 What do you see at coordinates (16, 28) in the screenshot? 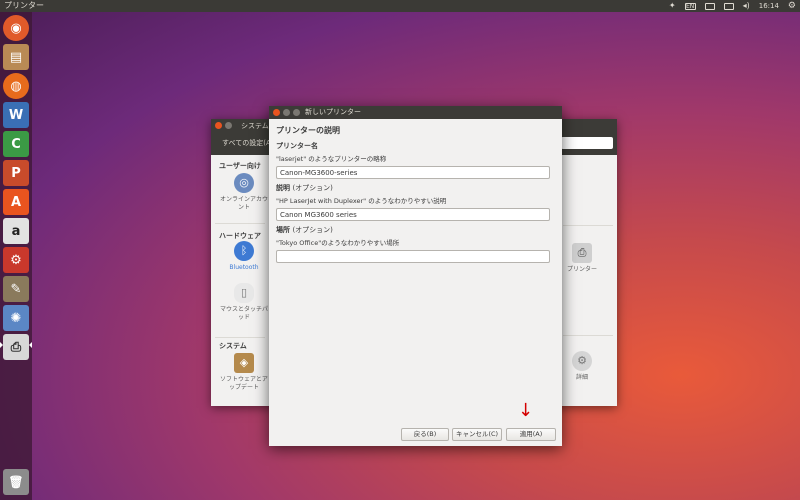
I see `dash-icon: ◉` at bounding box center [16, 28].